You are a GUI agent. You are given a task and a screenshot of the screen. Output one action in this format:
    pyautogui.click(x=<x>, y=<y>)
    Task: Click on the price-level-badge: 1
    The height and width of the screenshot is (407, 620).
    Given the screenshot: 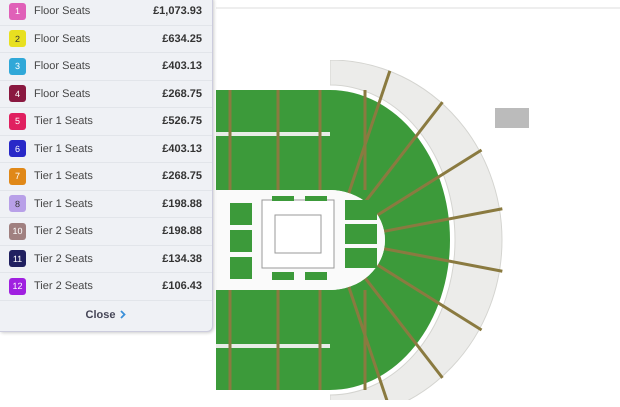 What is the action you would take?
    pyautogui.click(x=17, y=11)
    